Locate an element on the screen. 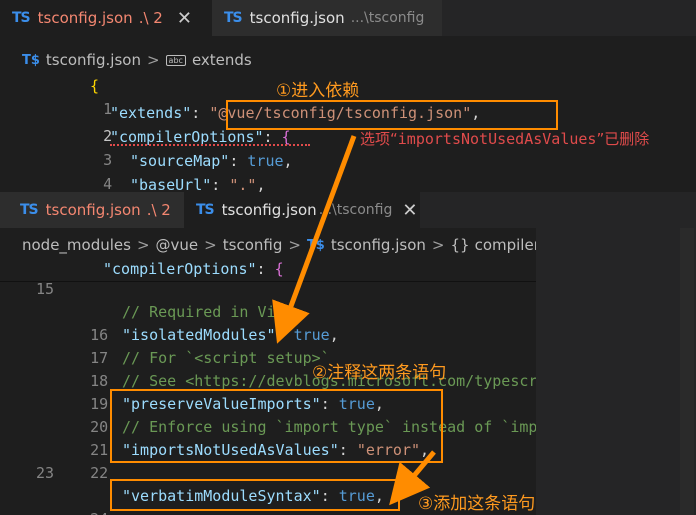 Image resolution: width=696 pixels, height=515 pixels. arrow-step1 is located at coordinates (314, 239).